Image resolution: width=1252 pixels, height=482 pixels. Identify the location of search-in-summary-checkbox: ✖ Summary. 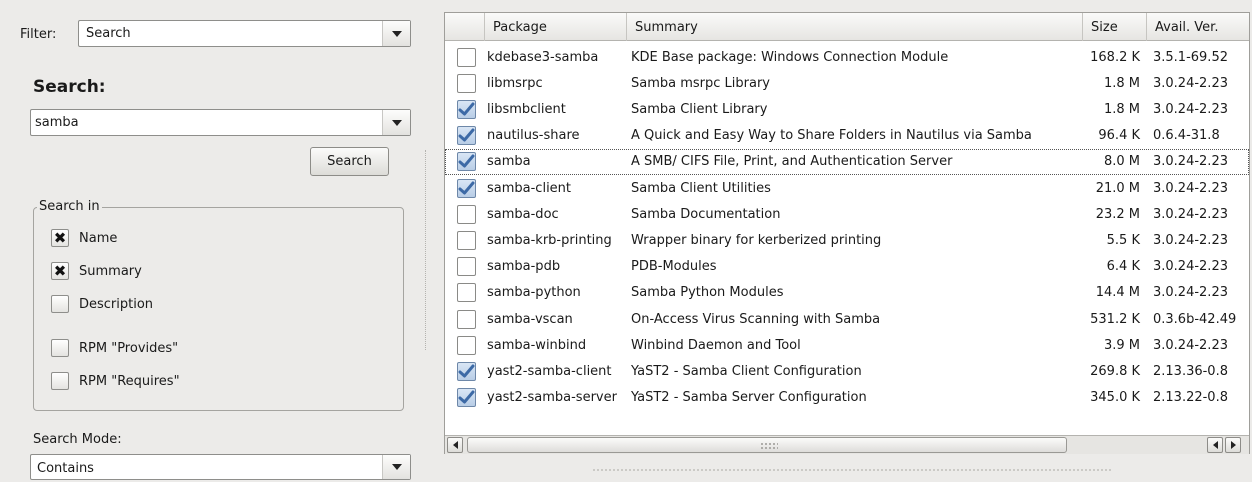
(96, 271).